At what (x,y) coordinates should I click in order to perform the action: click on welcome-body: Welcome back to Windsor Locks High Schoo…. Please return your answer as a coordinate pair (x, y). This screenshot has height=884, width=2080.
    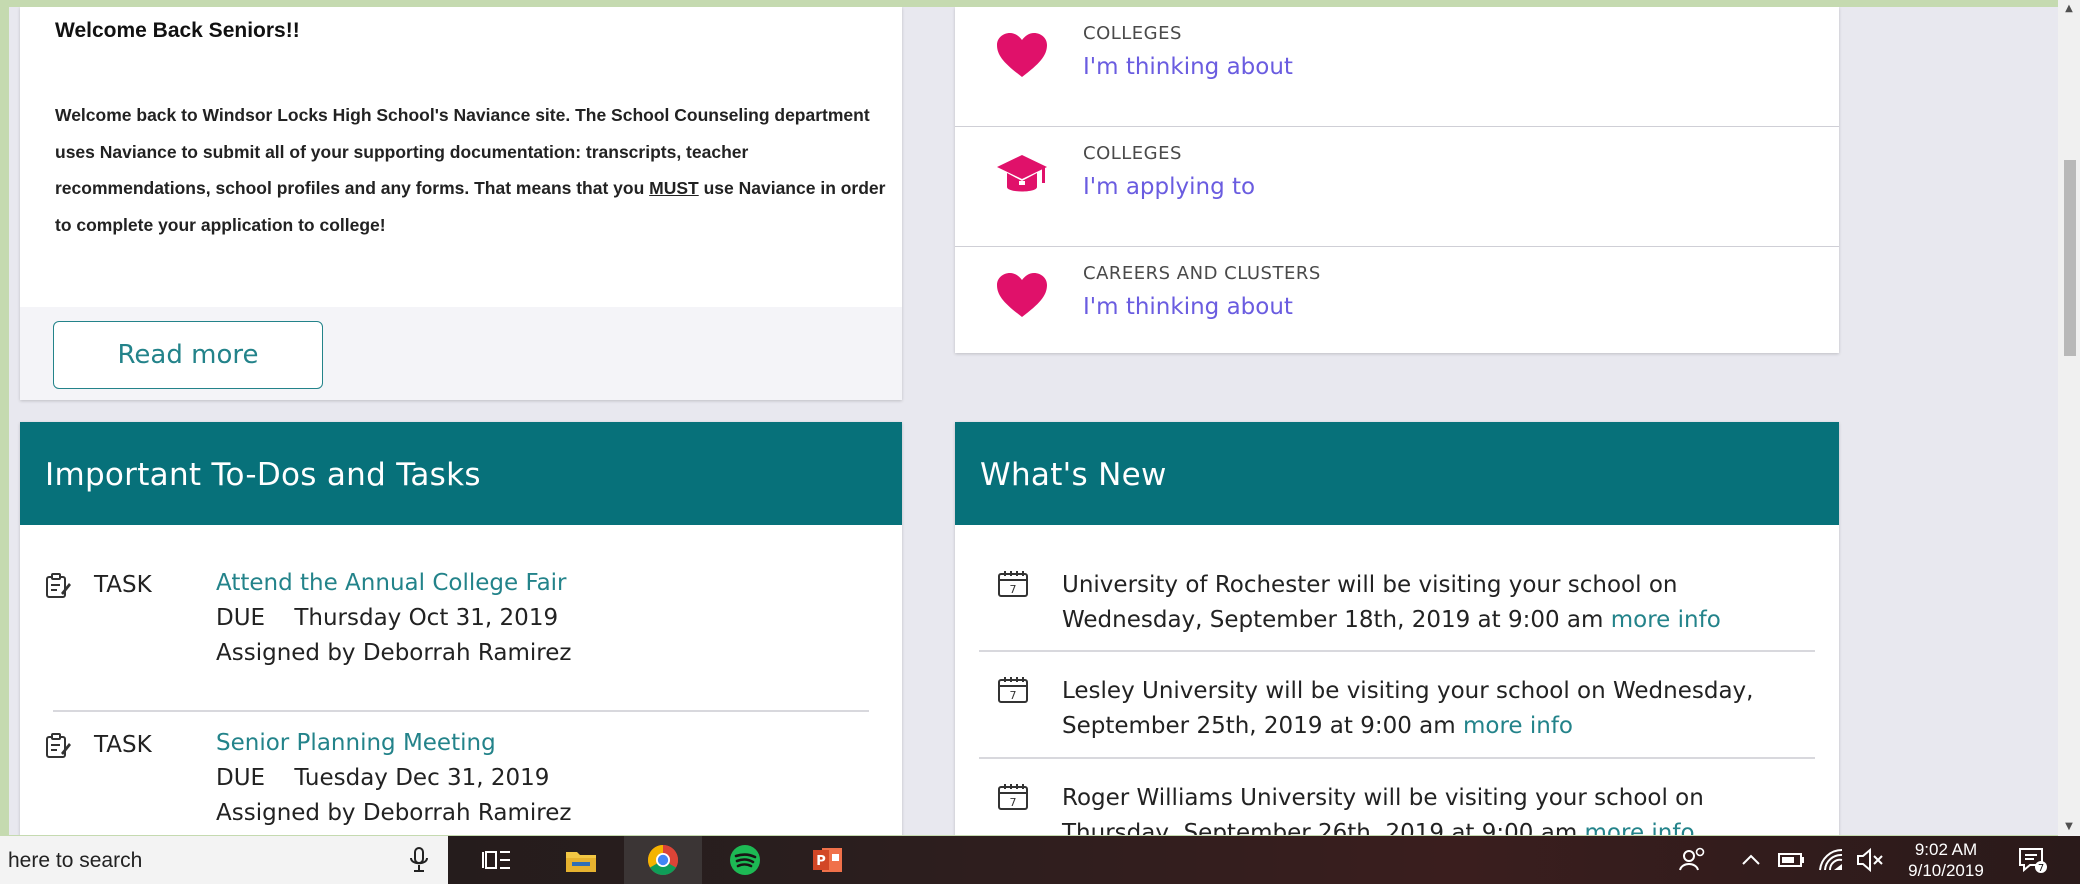
    Looking at the image, I should click on (475, 170).